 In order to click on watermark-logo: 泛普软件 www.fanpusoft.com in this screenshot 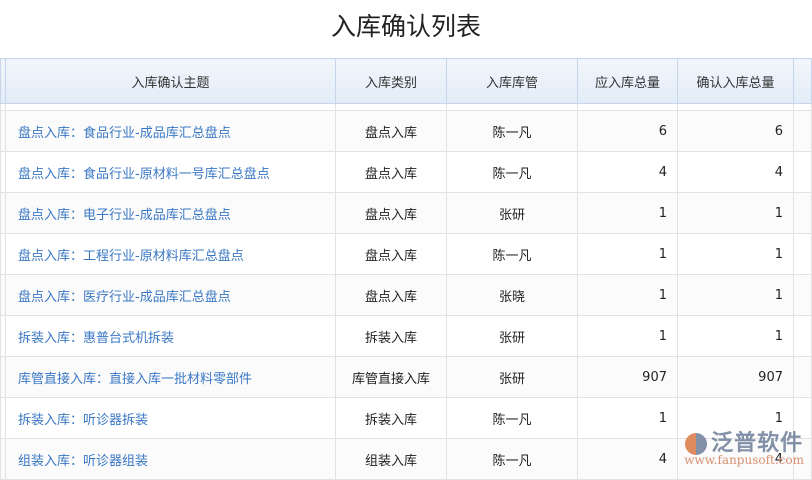, I will do `click(744, 449)`.